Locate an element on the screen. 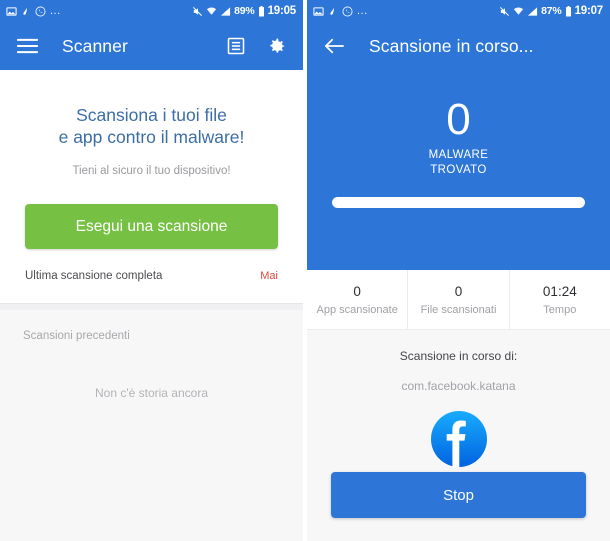 The height and width of the screenshot is (541, 610). history-empty-message: Non c'è storia ancora is located at coordinates (151, 393).